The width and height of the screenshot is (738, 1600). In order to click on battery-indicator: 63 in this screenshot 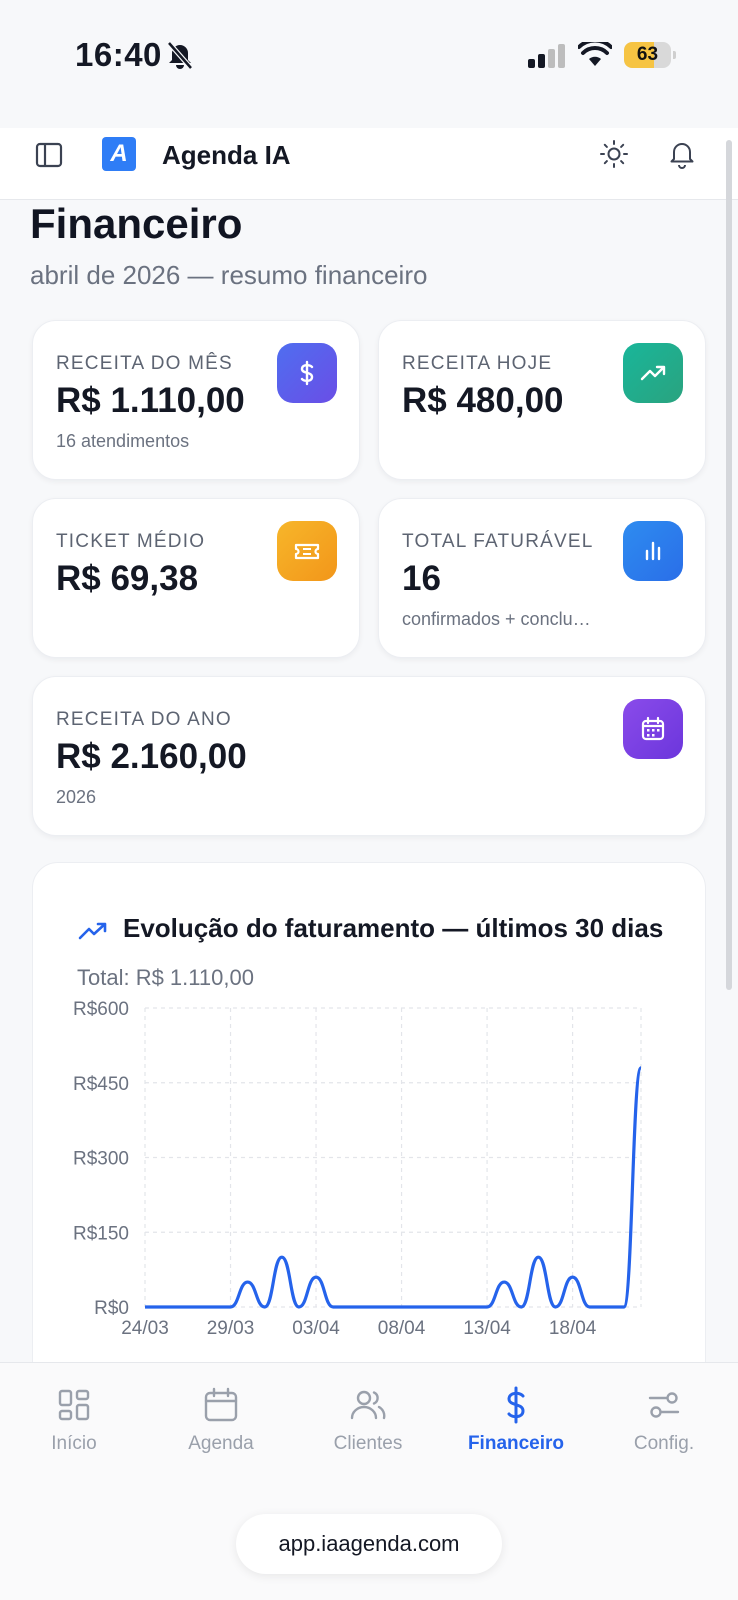, I will do `click(650, 55)`.